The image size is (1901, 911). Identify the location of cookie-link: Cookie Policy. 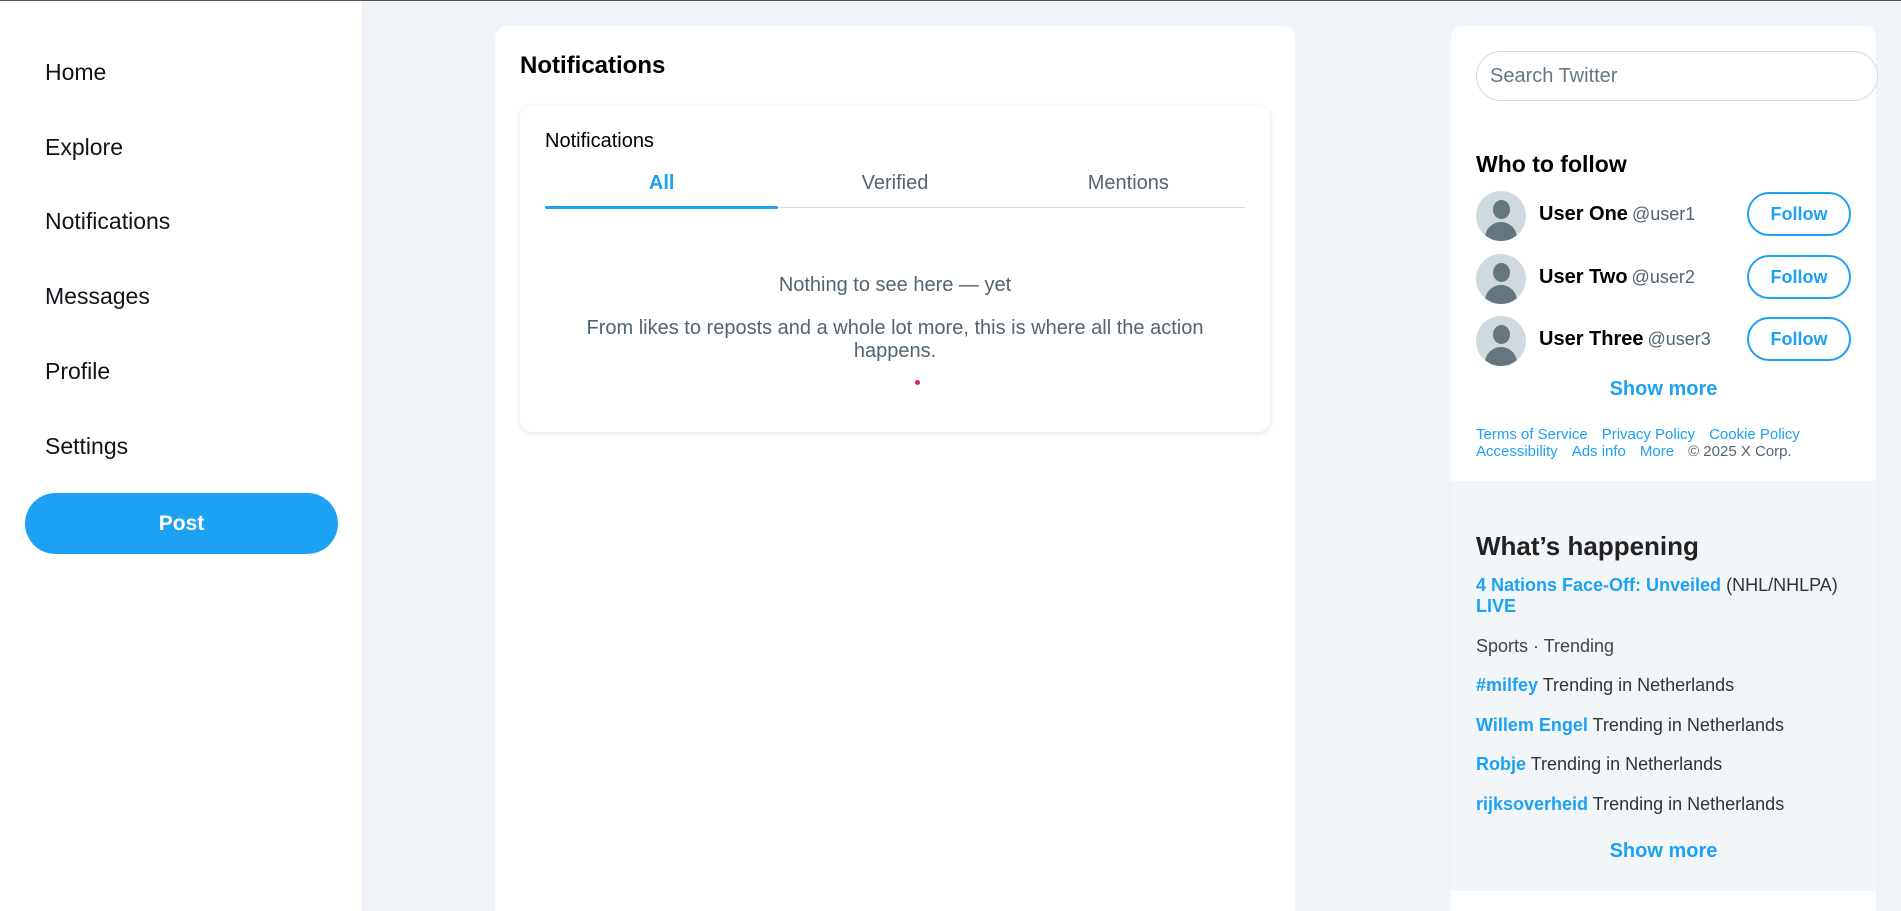
(1754, 434).